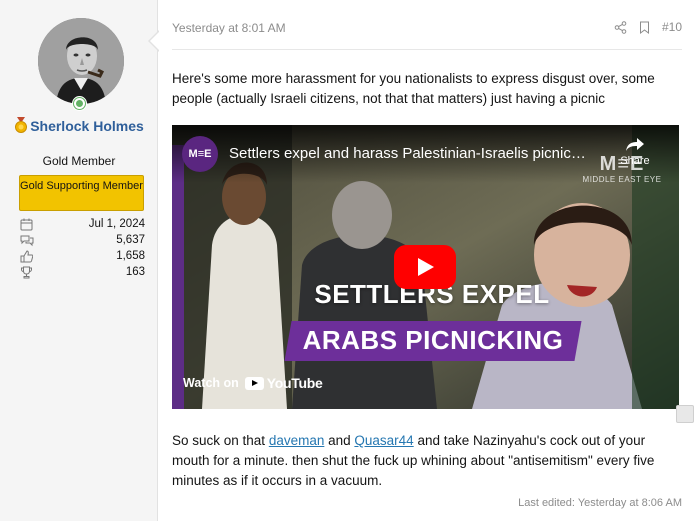 The width and height of the screenshot is (697, 521). I want to click on medal-icon, so click(21, 125).